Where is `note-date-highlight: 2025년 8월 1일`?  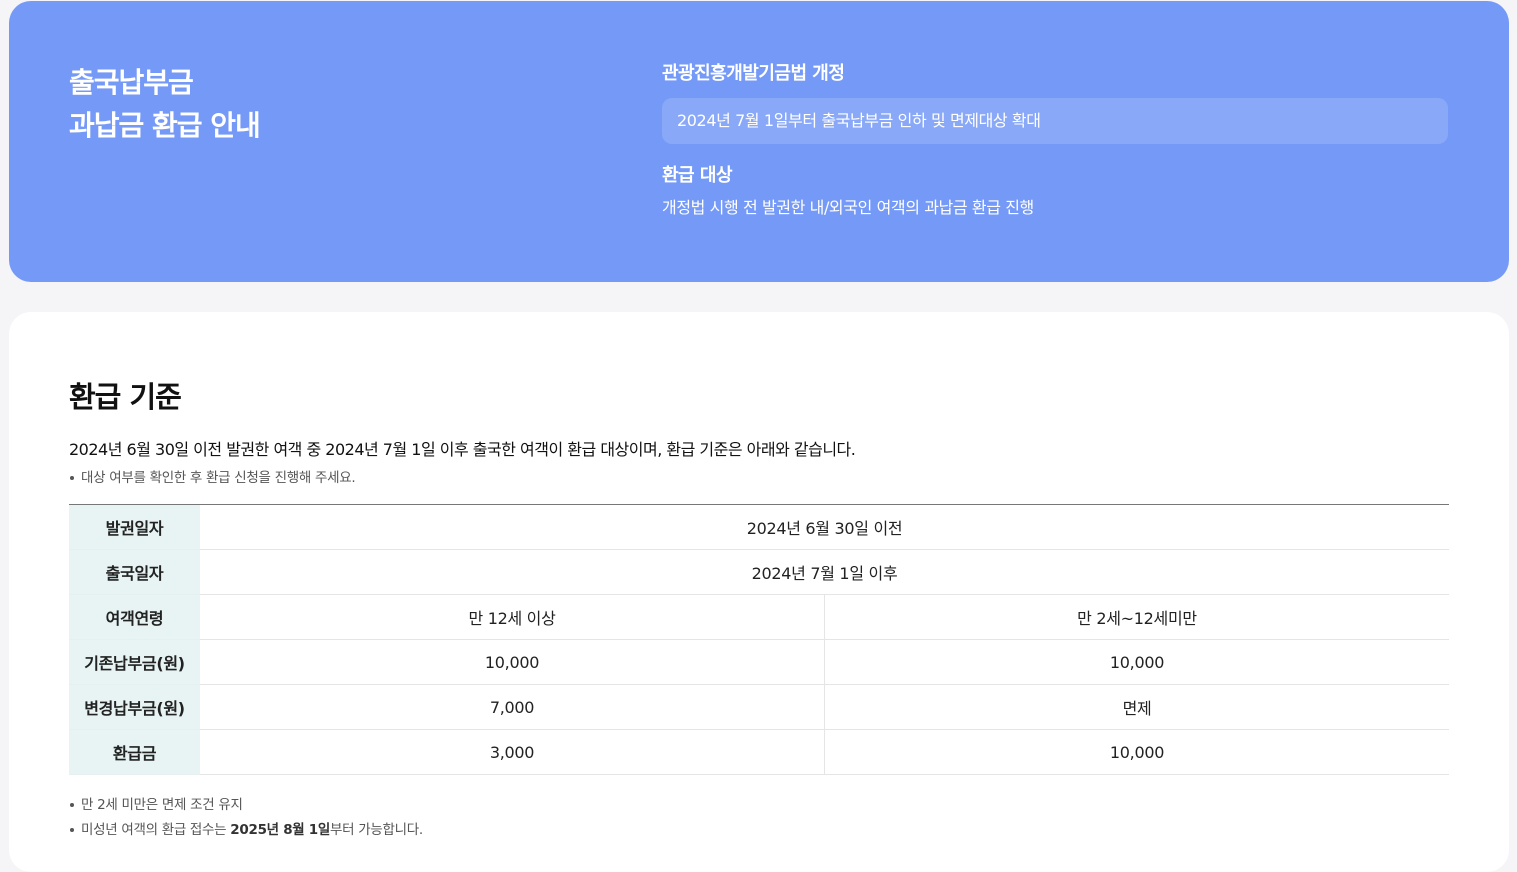
note-date-highlight: 2025년 8월 1일 is located at coordinates (280, 830).